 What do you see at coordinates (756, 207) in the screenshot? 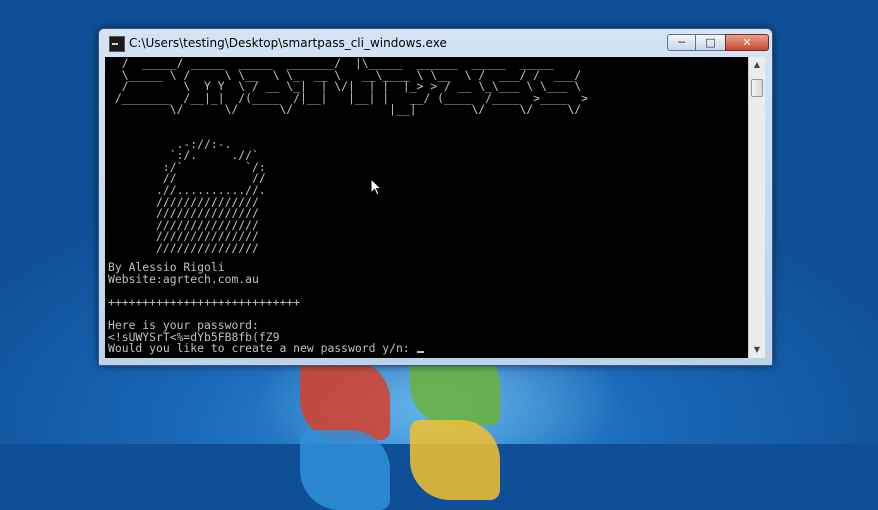
I see `vertical-scrollbar: ▲ ▼` at bounding box center [756, 207].